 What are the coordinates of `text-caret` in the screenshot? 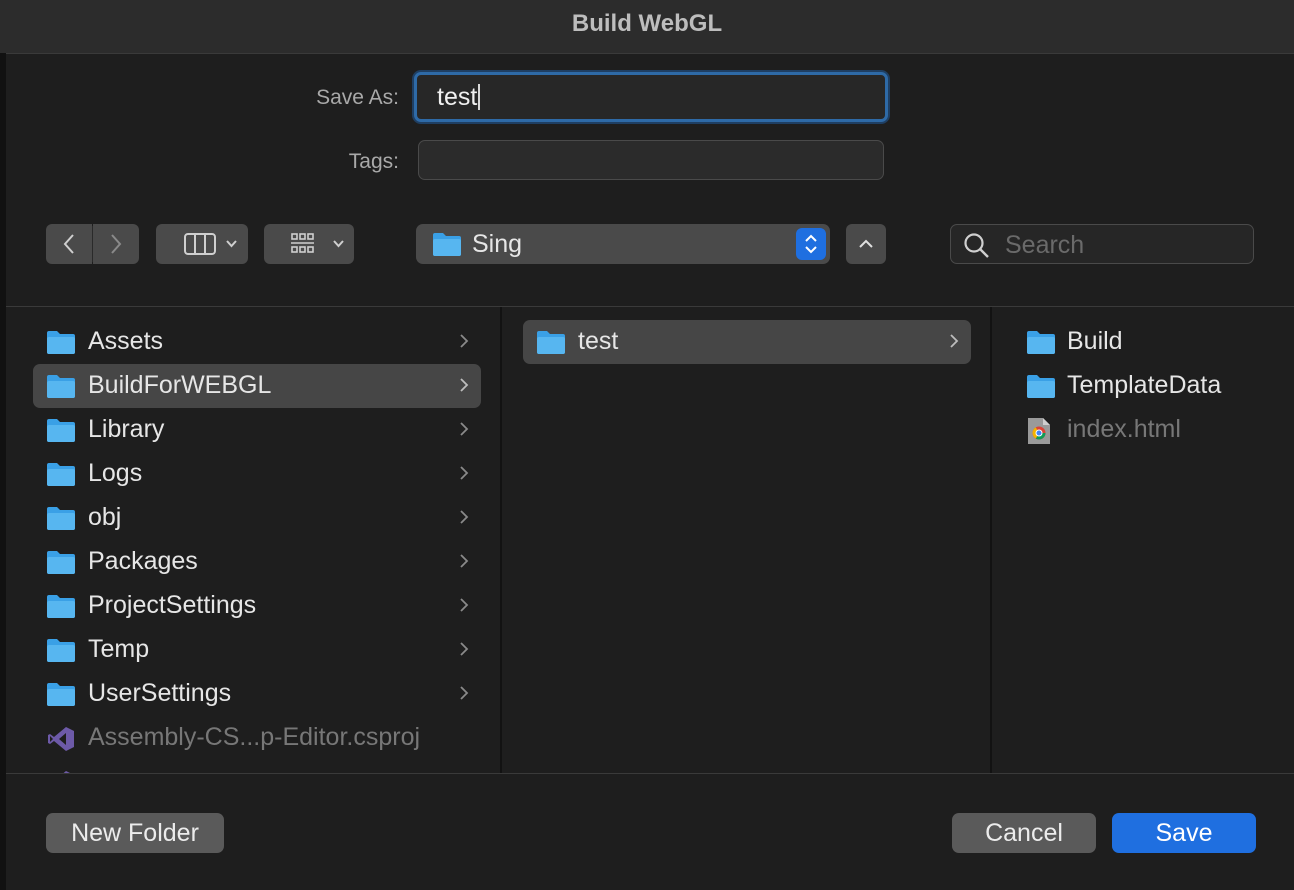 It's located at (479, 97).